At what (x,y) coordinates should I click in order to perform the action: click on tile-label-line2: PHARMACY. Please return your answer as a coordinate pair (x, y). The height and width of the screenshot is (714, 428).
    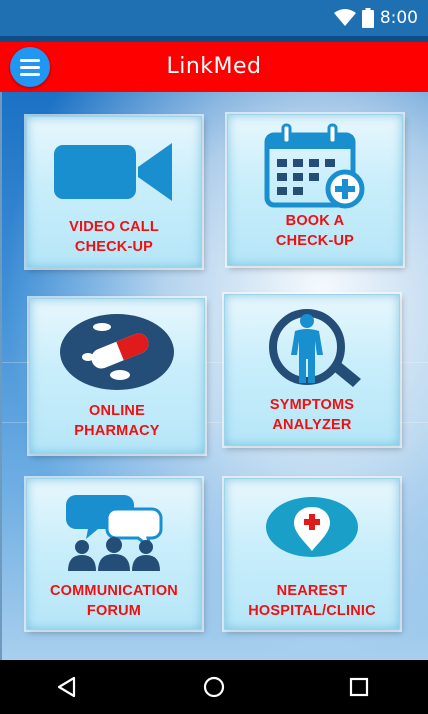
    Looking at the image, I should click on (117, 431).